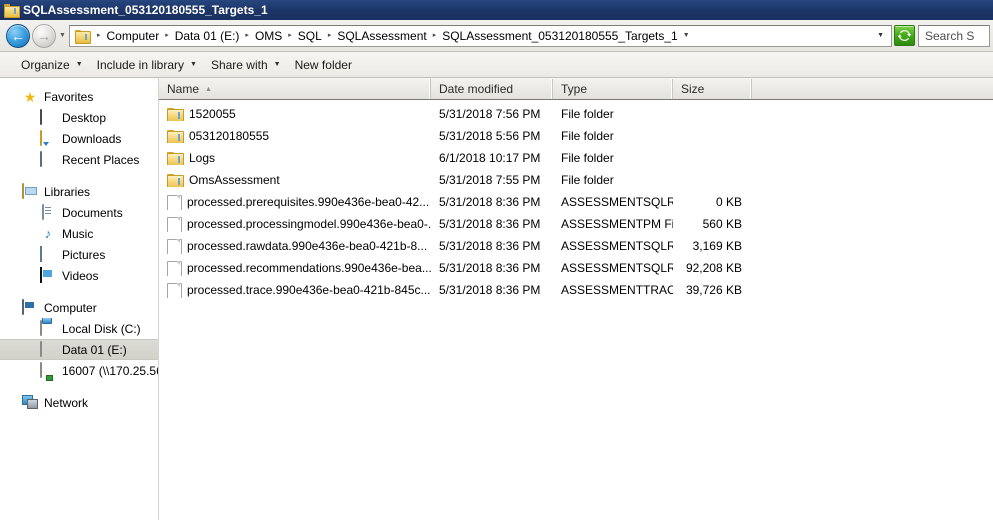 The image size is (993, 520). Describe the element at coordinates (490, 136) in the screenshot. I see `cell-date-modified: 5/31/2018 5:56 PM` at that location.